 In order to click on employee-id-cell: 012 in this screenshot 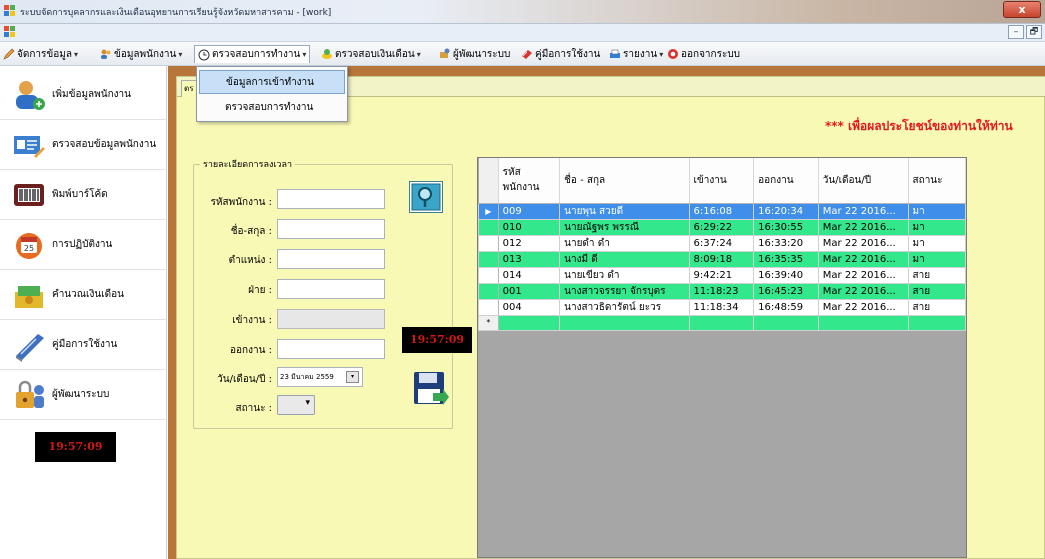, I will do `click(529, 243)`.